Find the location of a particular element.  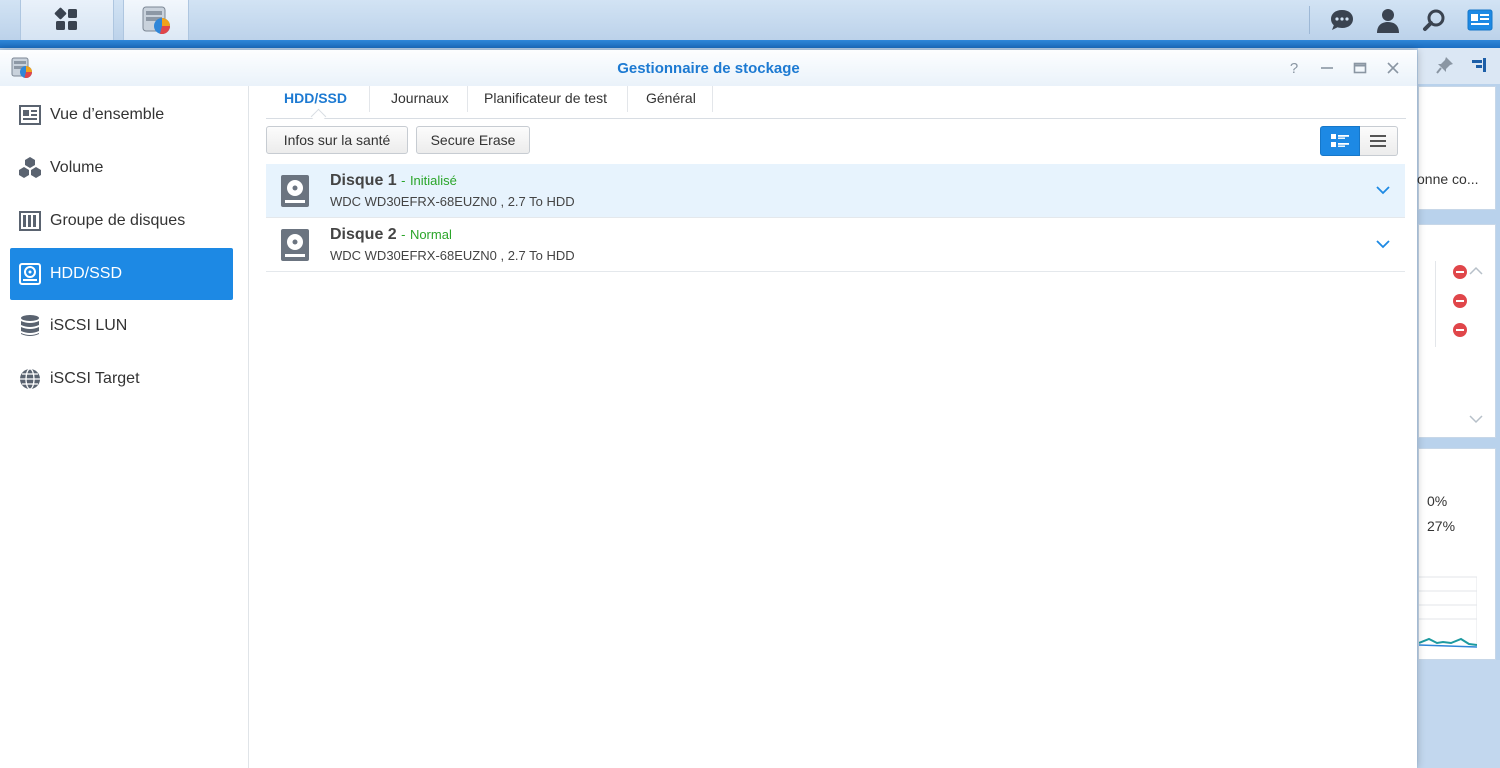

chevron-up-icon is located at coordinates (1476, 270).